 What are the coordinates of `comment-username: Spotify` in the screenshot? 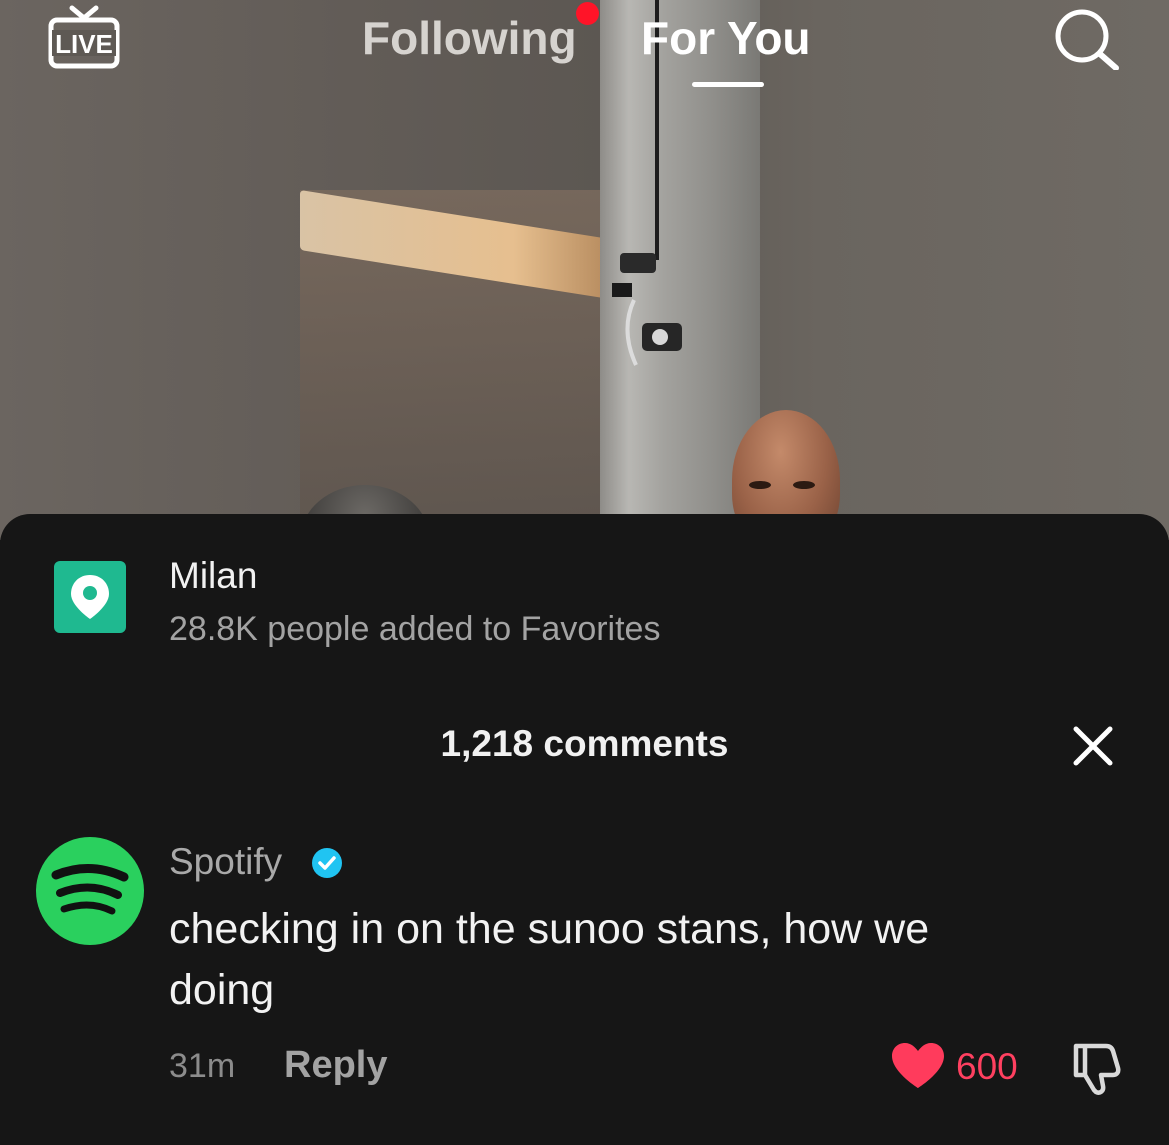 It's located at (225, 862).